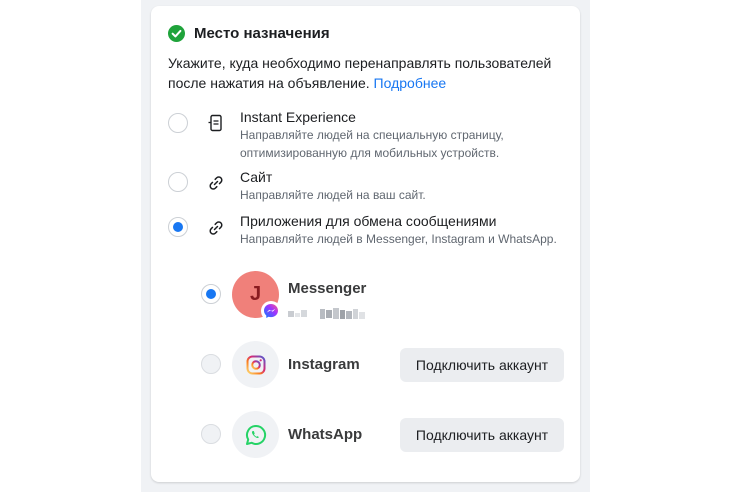  I want to click on account-name: WhatsApp, so click(325, 434).